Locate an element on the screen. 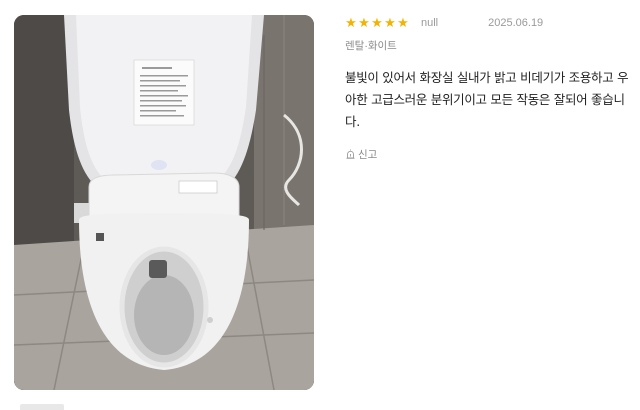  report-button: 신고 is located at coordinates (361, 154).